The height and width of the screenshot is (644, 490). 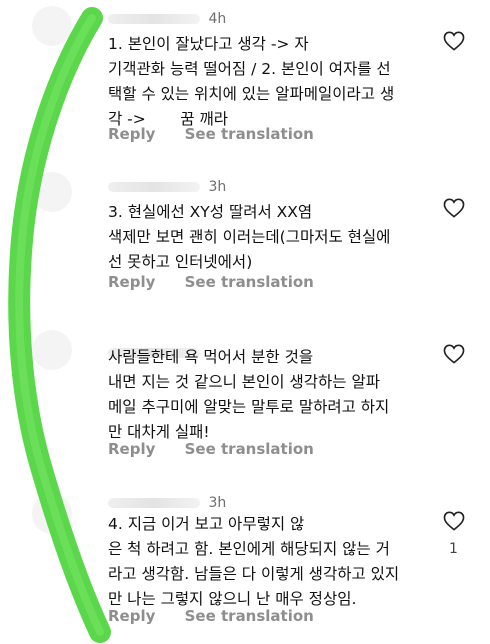 I want to click on comment-meta: 4h, so click(x=167, y=19).